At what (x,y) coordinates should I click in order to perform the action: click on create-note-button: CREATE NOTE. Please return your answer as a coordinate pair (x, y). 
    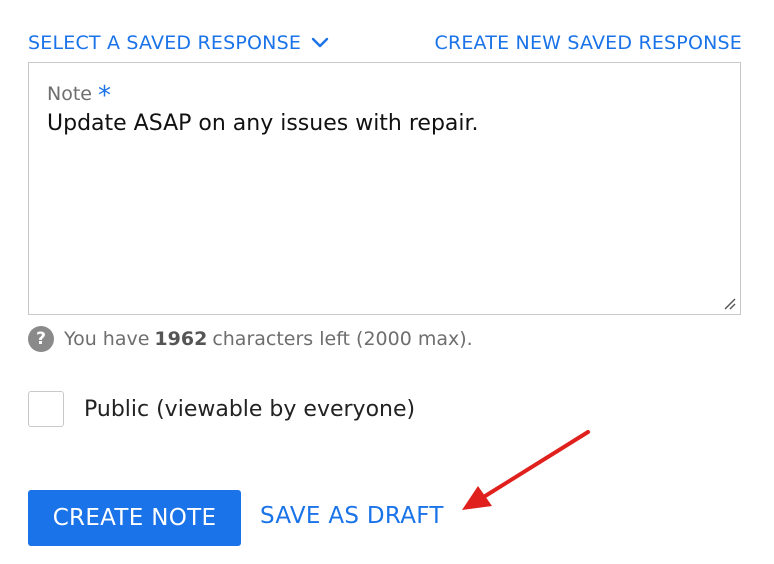
    Looking at the image, I should click on (134, 518).